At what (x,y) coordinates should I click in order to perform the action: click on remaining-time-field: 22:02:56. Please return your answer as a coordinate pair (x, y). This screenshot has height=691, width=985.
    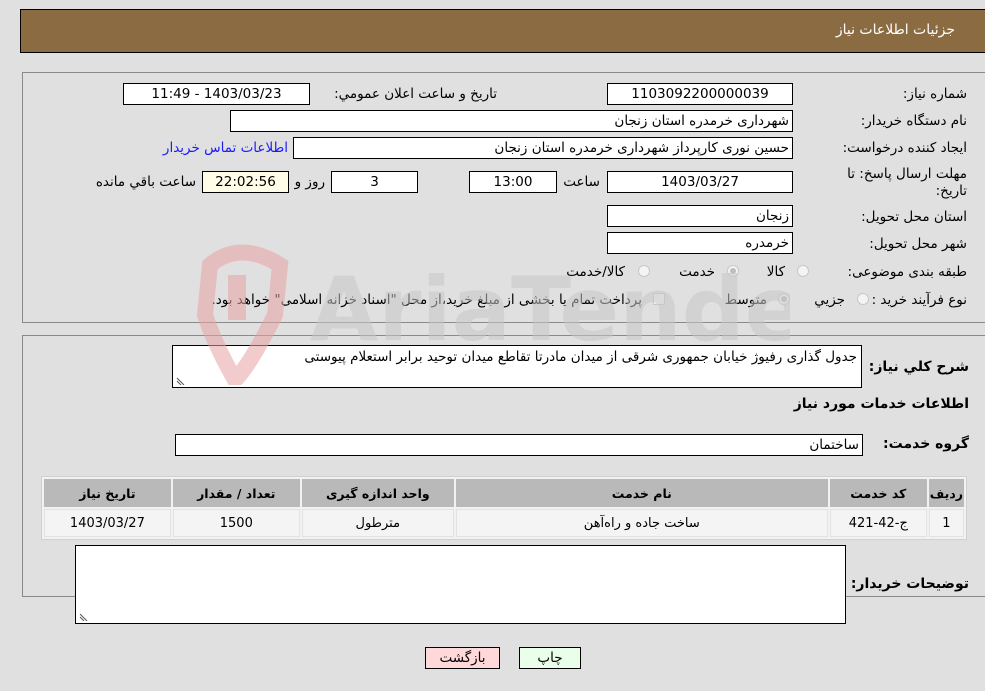
    Looking at the image, I should click on (245, 182).